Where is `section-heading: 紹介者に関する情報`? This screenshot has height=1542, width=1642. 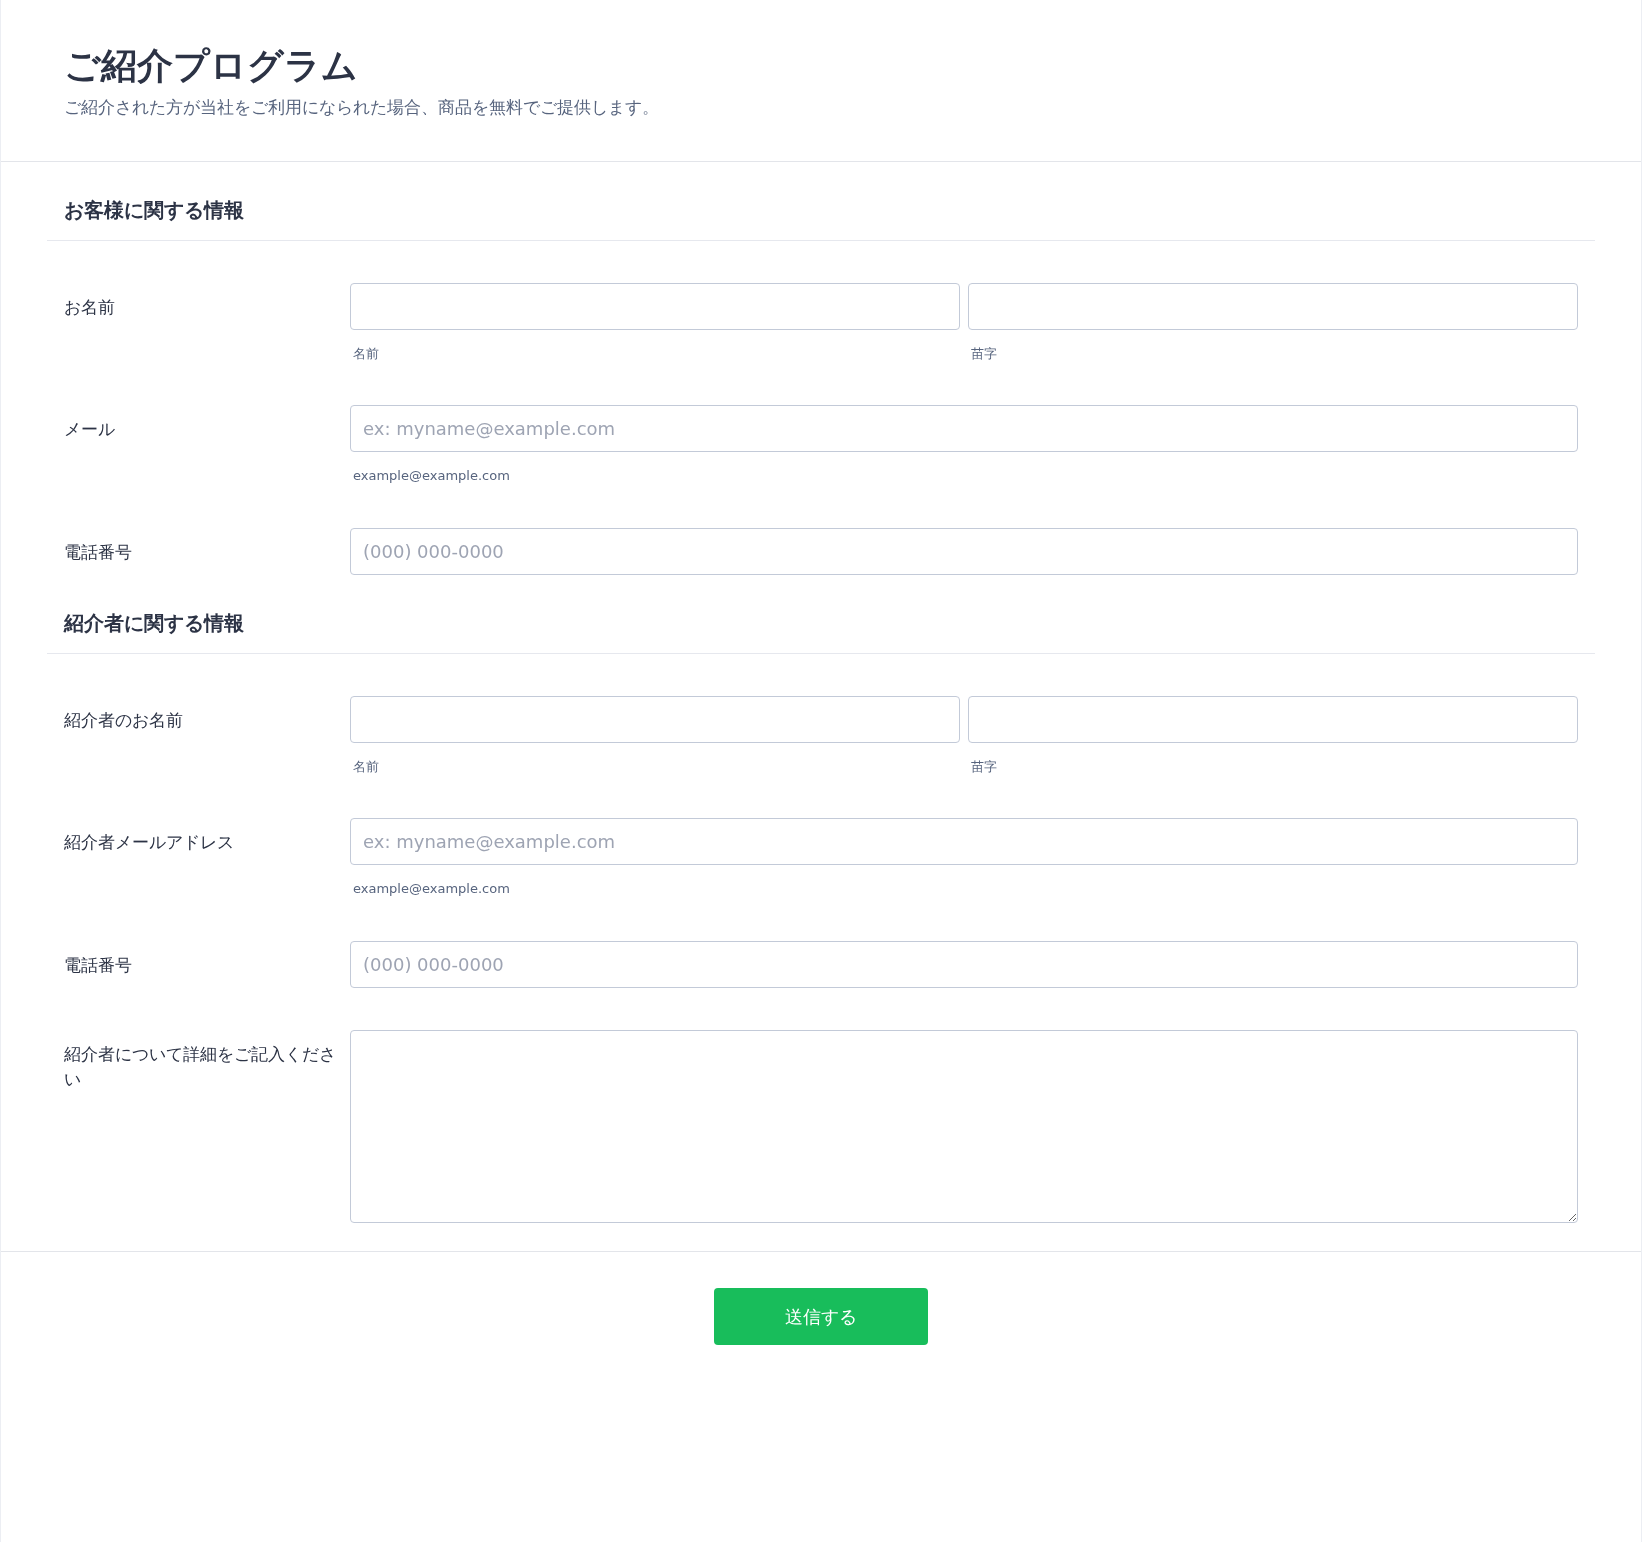
section-heading: 紹介者に関する情報 is located at coordinates (821, 614).